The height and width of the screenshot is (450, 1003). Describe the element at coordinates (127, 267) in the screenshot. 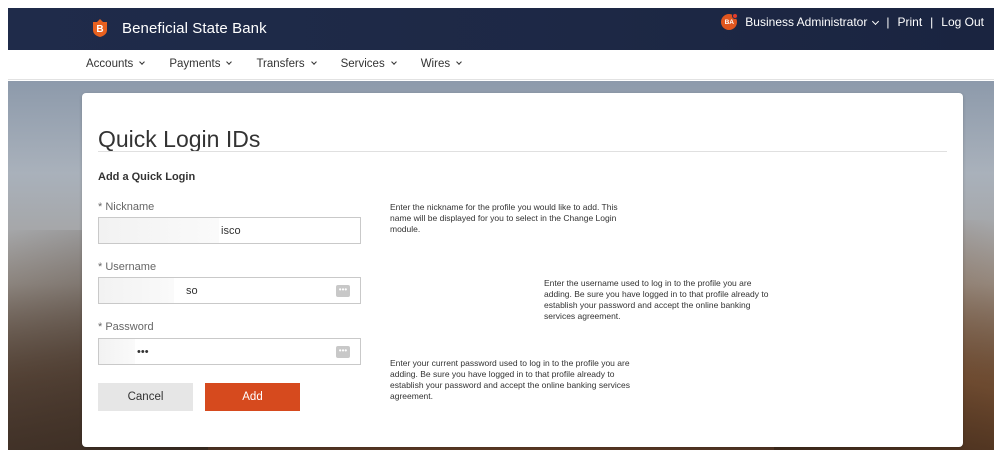

I see `username-label: * Username` at that location.